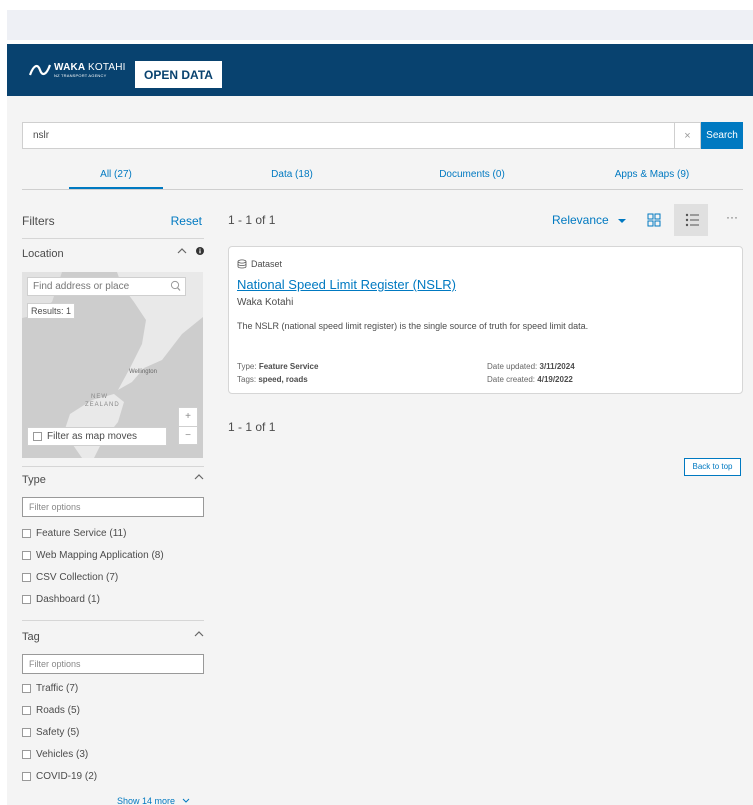 This screenshot has width=753, height=805. What do you see at coordinates (185, 800) in the screenshot?
I see `chevron-down-icon` at bounding box center [185, 800].